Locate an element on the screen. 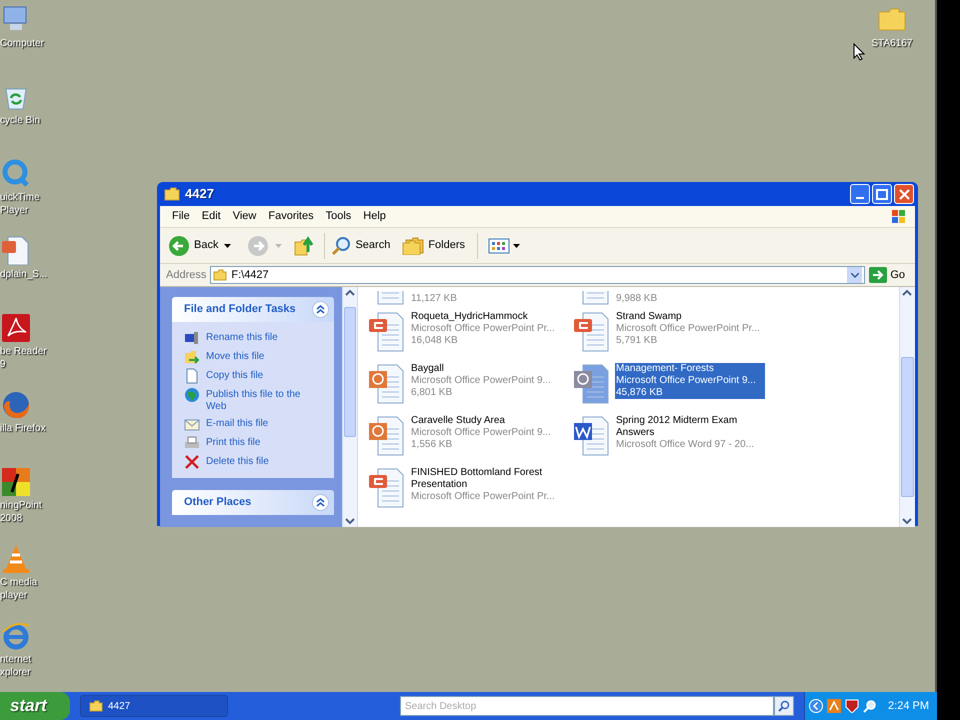 This screenshot has width=960, height=720. task-link: E-mail this file is located at coordinates (237, 423).